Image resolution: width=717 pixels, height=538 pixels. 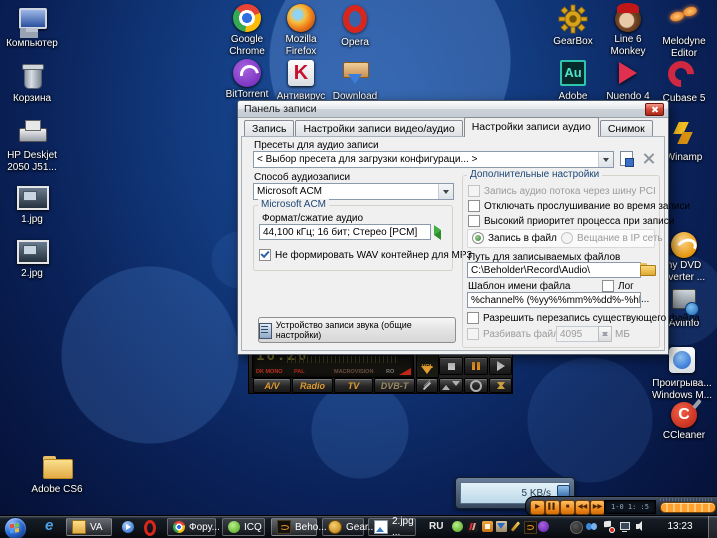 What do you see at coordinates (567, 507) in the screenshot?
I see `player-stop-button: ■` at bounding box center [567, 507].